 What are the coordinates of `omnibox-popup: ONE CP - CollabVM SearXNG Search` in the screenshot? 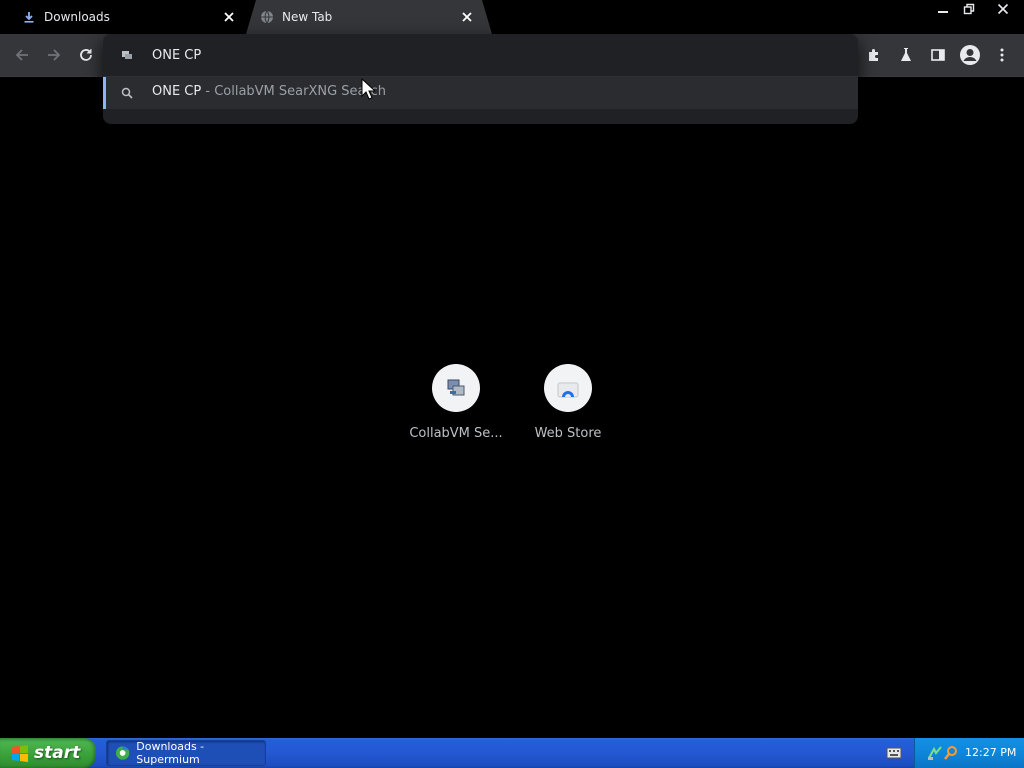 It's located at (480, 79).